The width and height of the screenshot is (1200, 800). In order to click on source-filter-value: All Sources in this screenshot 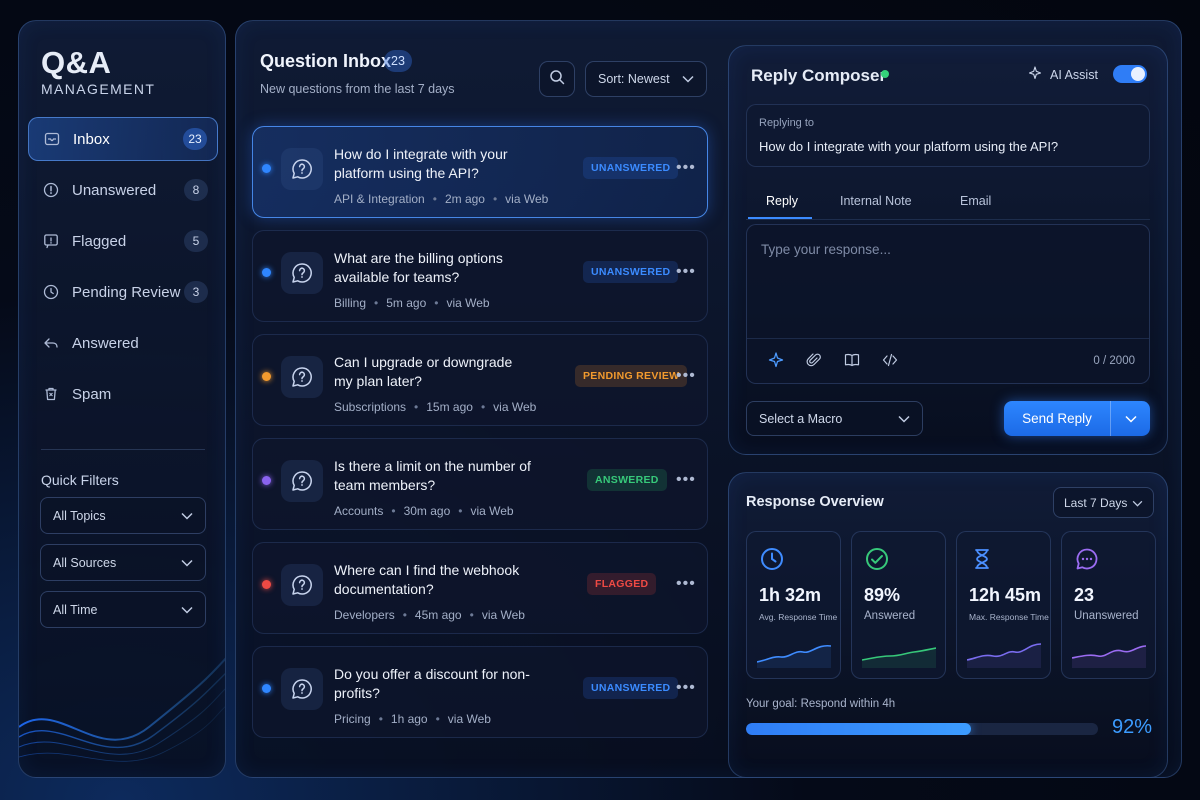, I will do `click(85, 562)`.